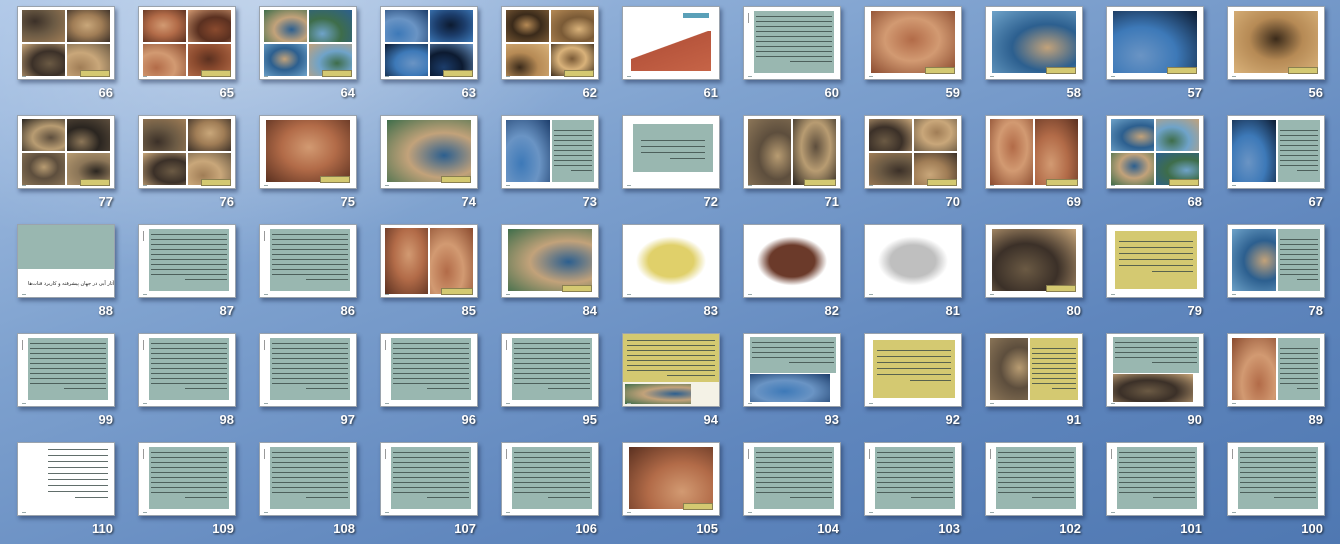 This screenshot has height=544, width=1340. What do you see at coordinates (1155, 491) in the screenshot?
I see `slide-thumbnail-101: 101` at bounding box center [1155, 491].